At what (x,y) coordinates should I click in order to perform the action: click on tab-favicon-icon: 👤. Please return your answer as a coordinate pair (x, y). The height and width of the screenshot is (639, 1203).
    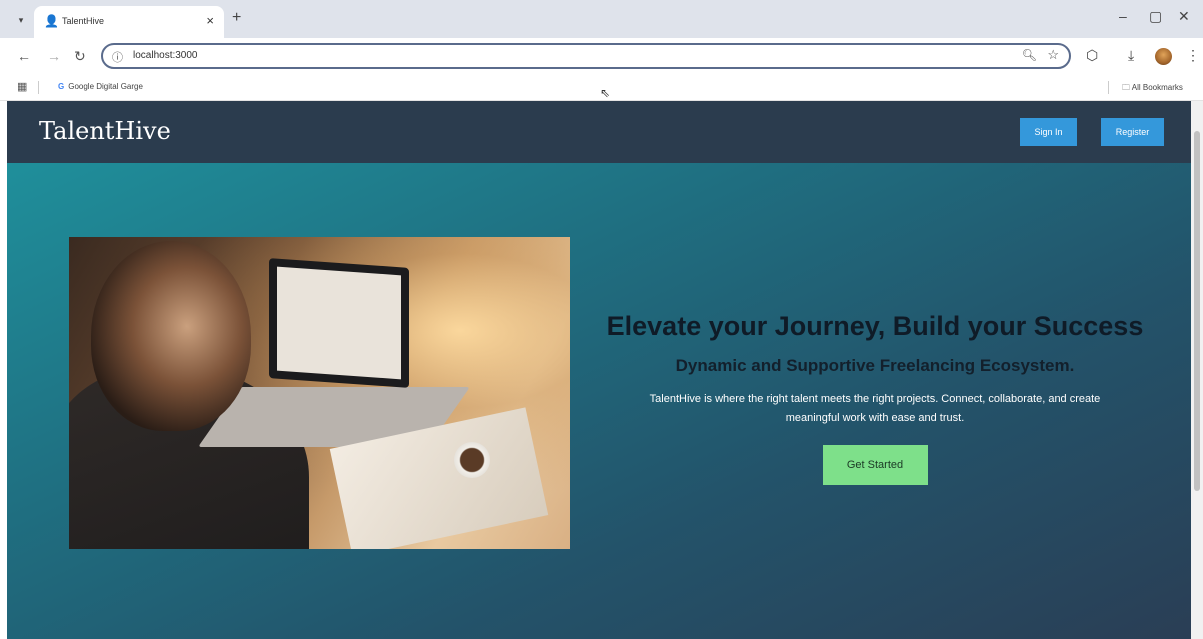
    Looking at the image, I should click on (51, 21).